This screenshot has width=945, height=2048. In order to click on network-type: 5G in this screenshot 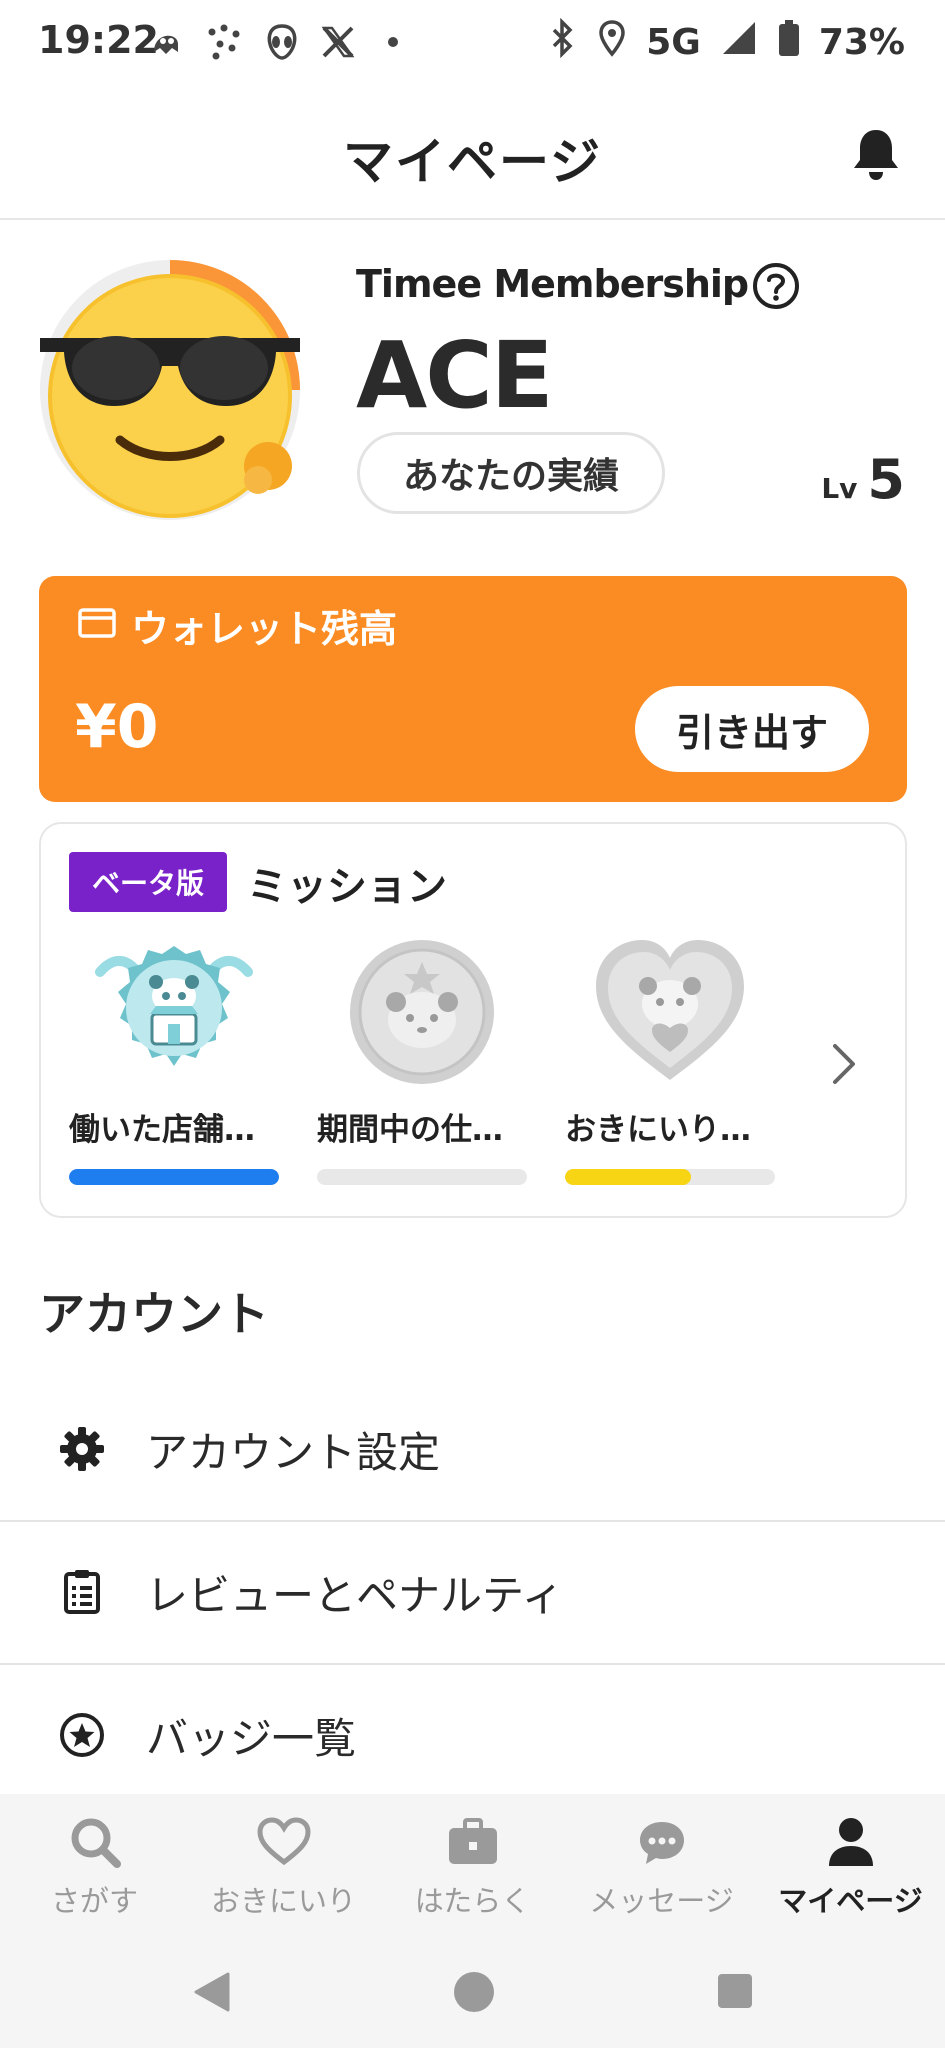, I will do `click(673, 42)`.